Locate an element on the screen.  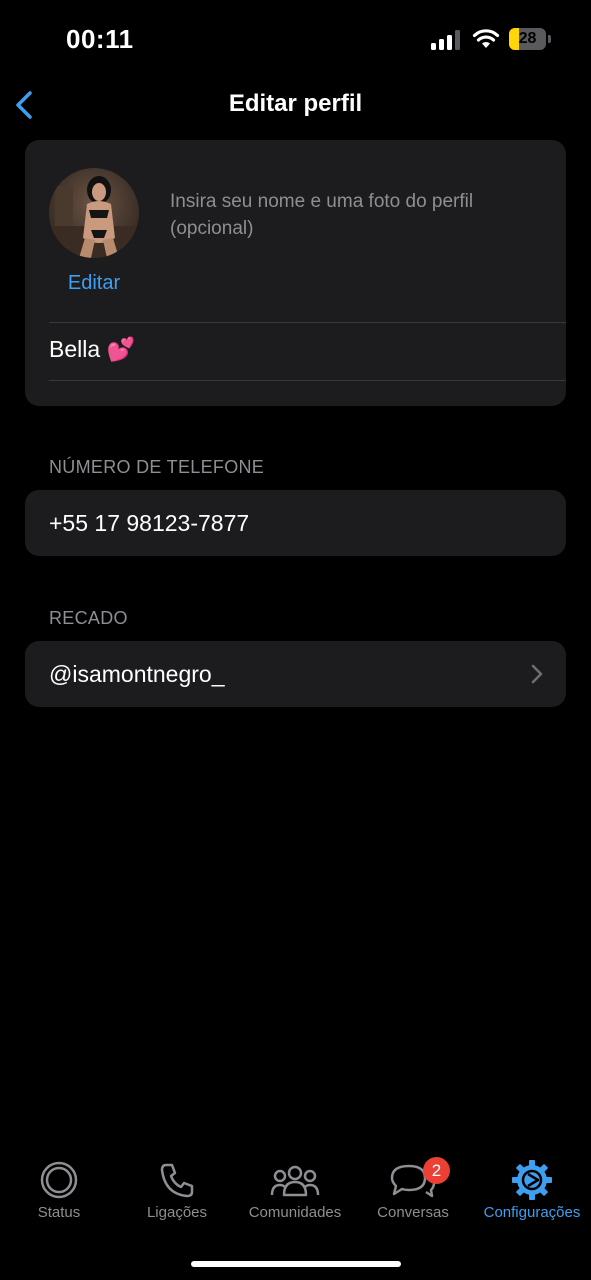
phone-section-label: NÚMERO DE TELEFONE is located at coordinates (157, 467).